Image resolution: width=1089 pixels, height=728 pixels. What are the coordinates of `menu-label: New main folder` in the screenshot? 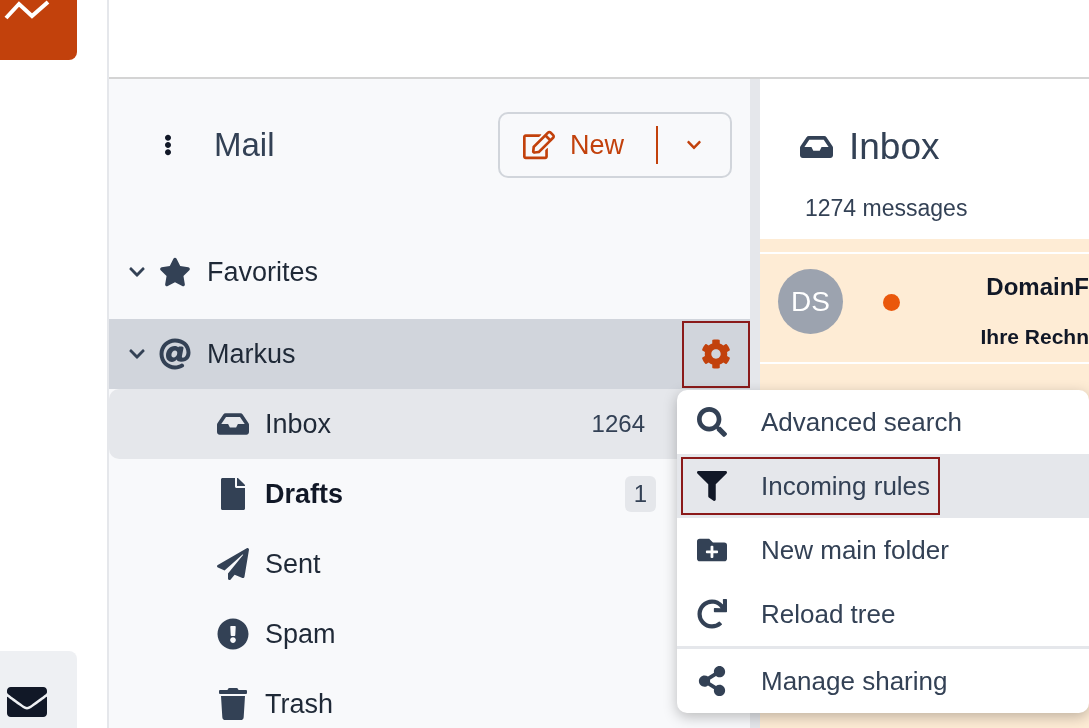 It's located at (855, 550).